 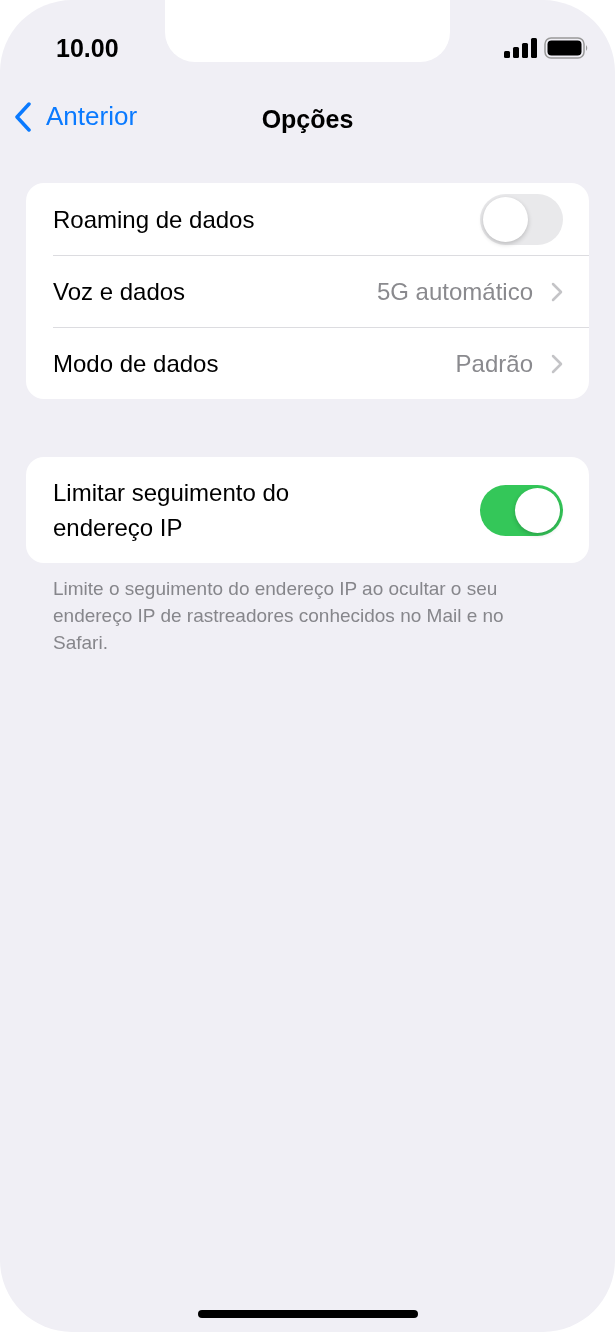 I want to click on page-title: Opções, so click(x=307, y=119).